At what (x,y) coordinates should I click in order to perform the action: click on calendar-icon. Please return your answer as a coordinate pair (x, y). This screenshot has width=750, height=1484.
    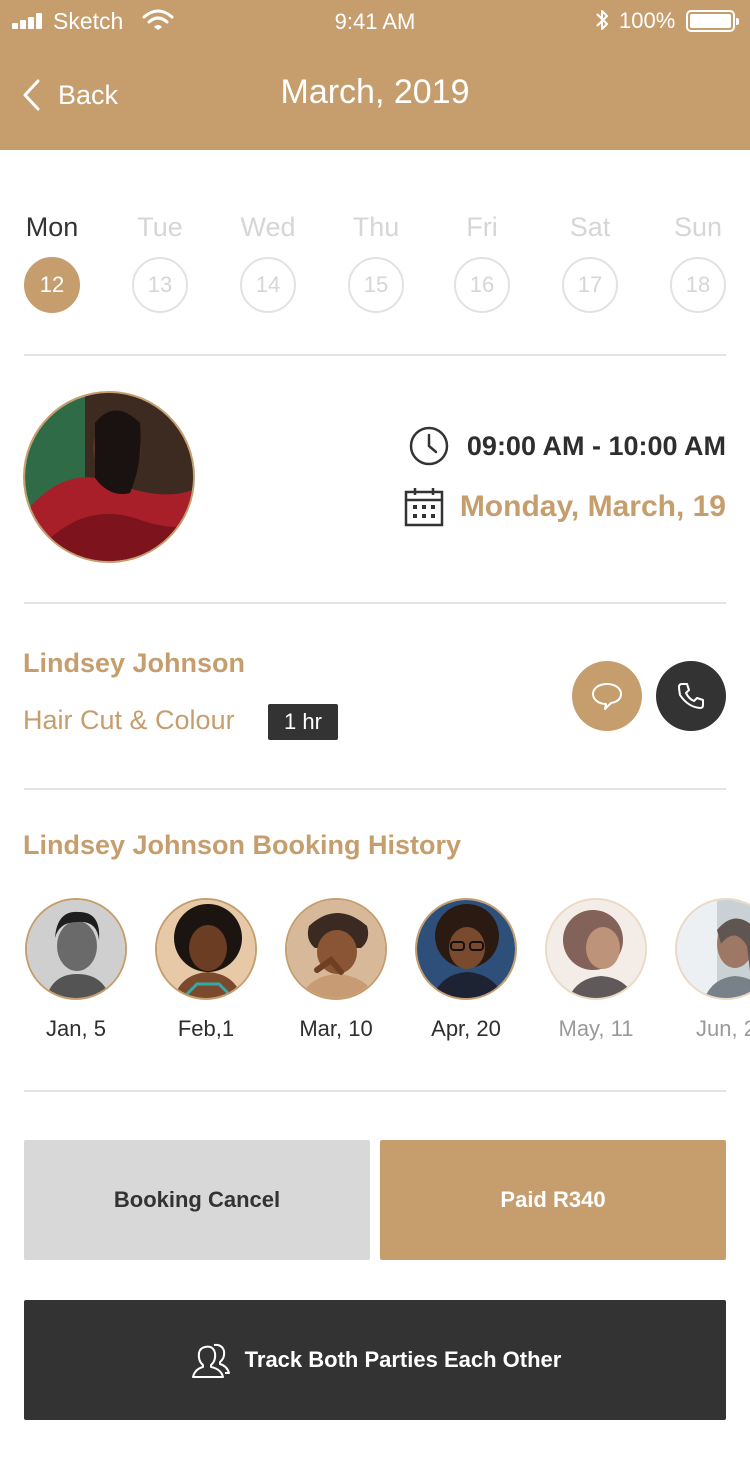
    Looking at the image, I should click on (424, 507).